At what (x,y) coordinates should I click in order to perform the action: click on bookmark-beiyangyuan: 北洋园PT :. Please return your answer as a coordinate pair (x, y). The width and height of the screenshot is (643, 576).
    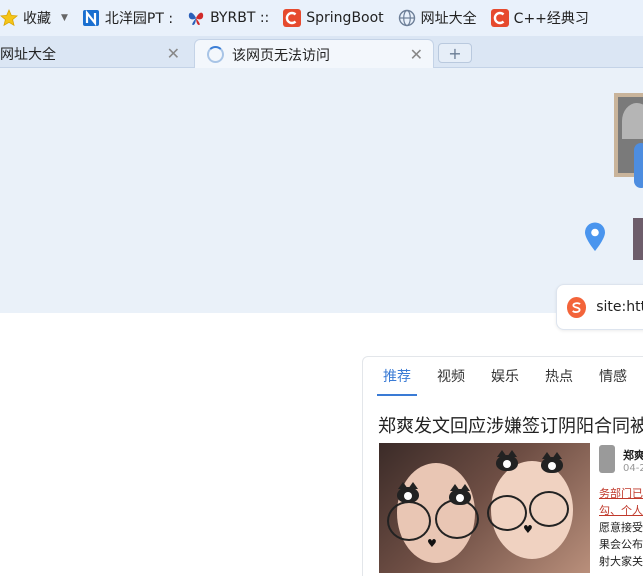
    Looking at the image, I should click on (127, 18).